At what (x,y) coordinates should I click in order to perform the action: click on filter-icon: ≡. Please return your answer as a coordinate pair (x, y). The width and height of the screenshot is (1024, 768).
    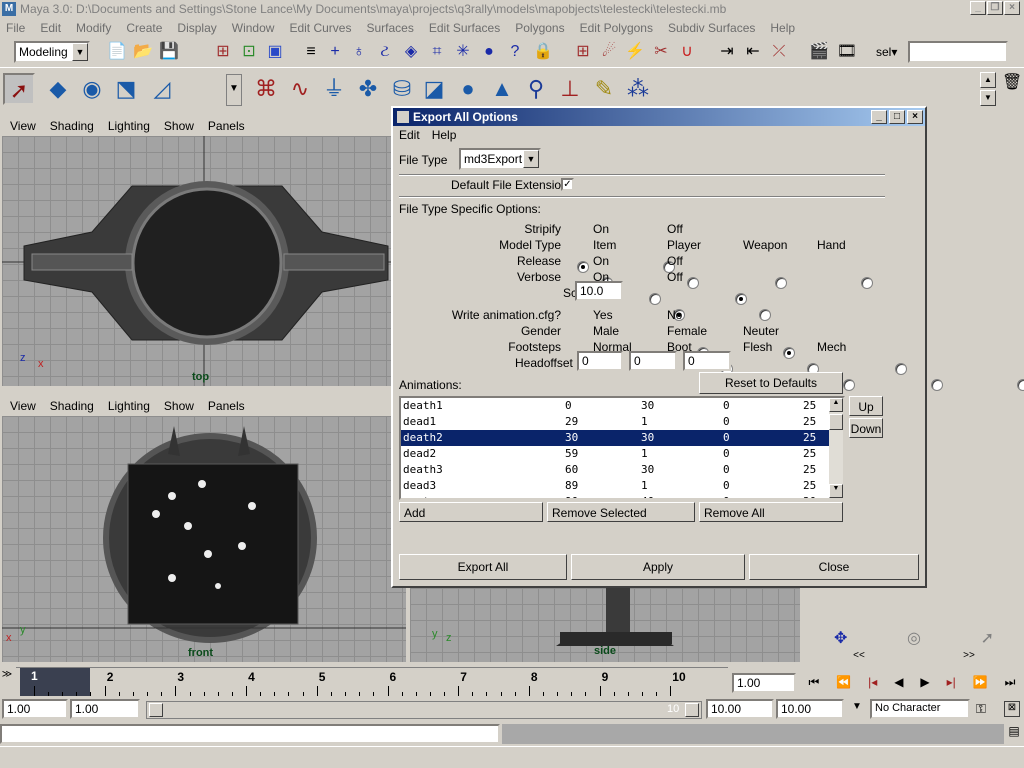
    Looking at the image, I should click on (311, 52).